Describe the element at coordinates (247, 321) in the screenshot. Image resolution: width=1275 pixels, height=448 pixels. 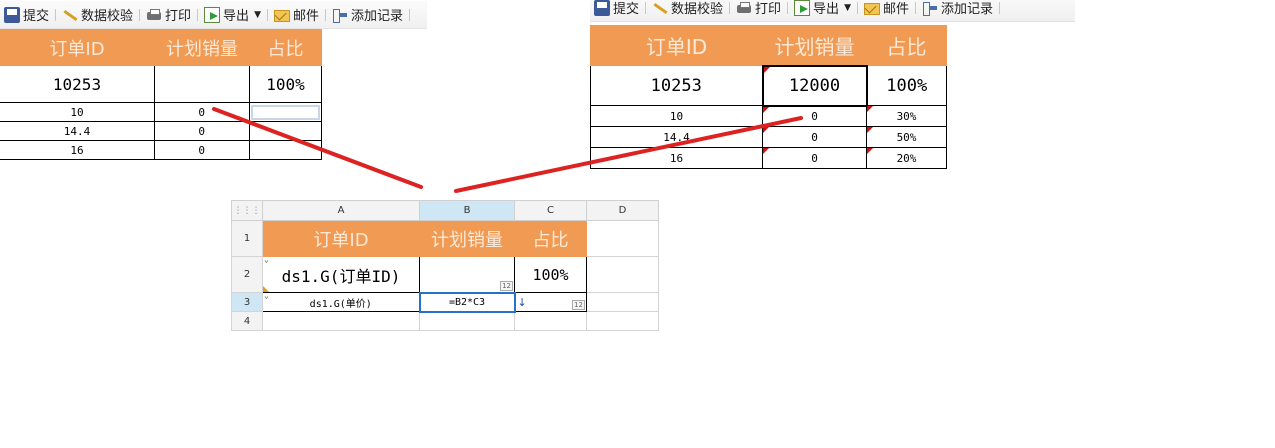
I see `row-header-4: 4` at that location.